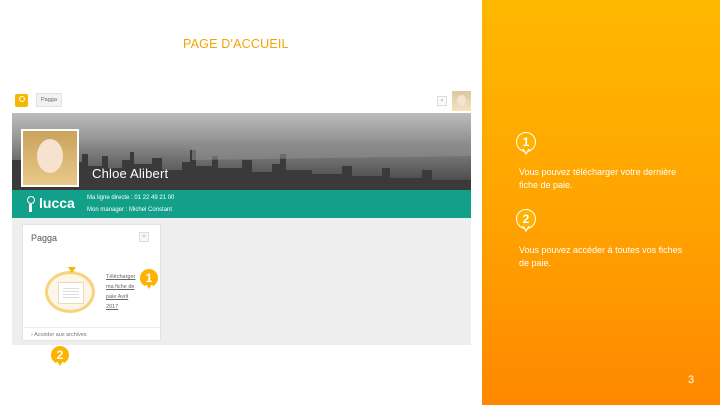 The width and height of the screenshot is (720, 405). Describe the element at coordinates (31, 204) in the screenshot. I see `lucca-brand-icon` at that location.